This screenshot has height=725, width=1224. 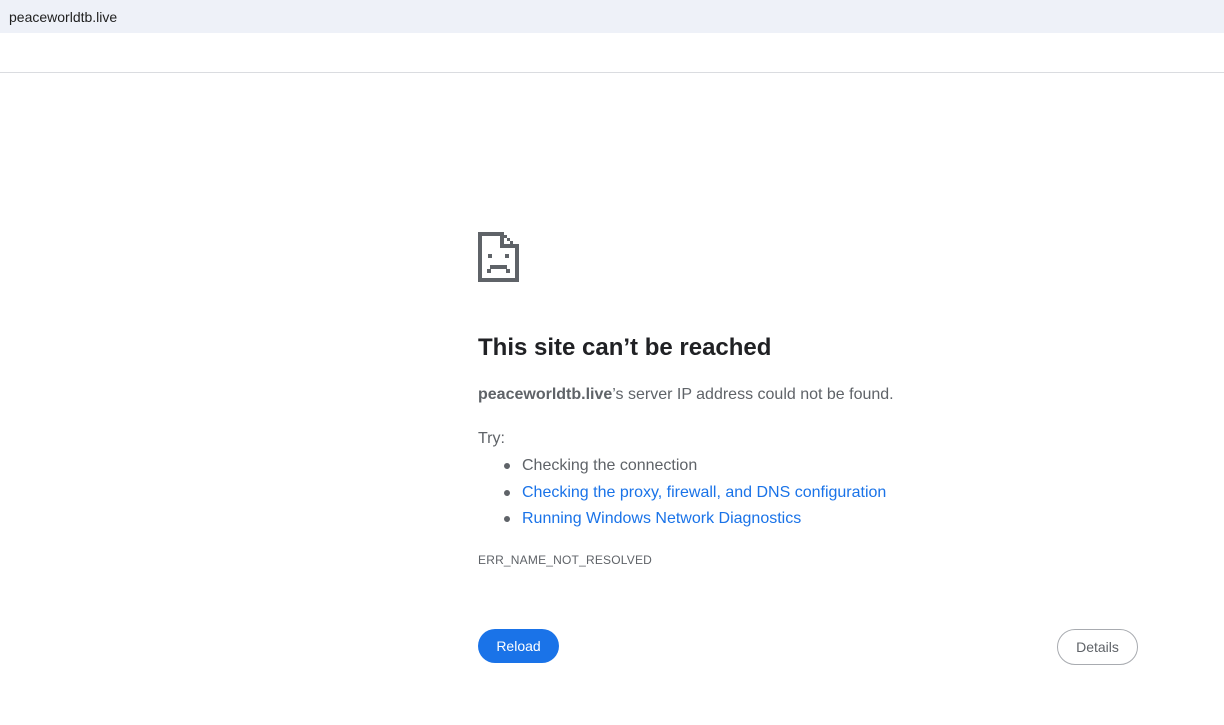 What do you see at coordinates (612, 16) in the screenshot?
I see `address-bar: peaceworldtb.live` at bounding box center [612, 16].